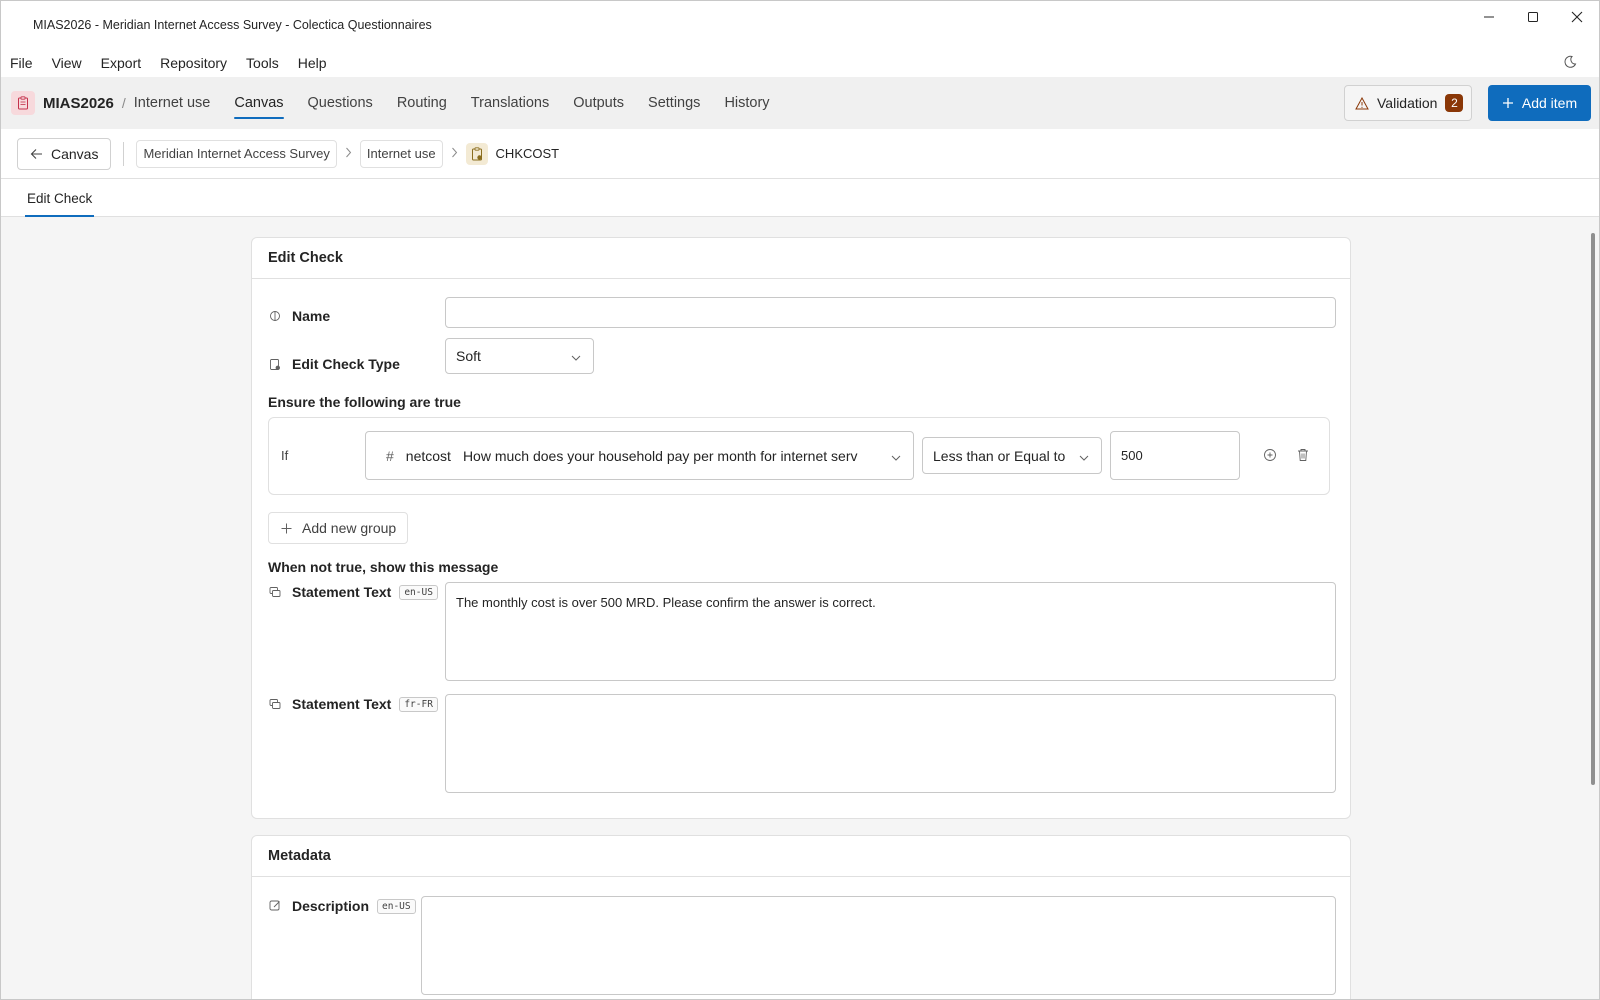 The width and height of the screenshot is (1600, 1000). I want to click on menu-view: View, so click(67, 63).